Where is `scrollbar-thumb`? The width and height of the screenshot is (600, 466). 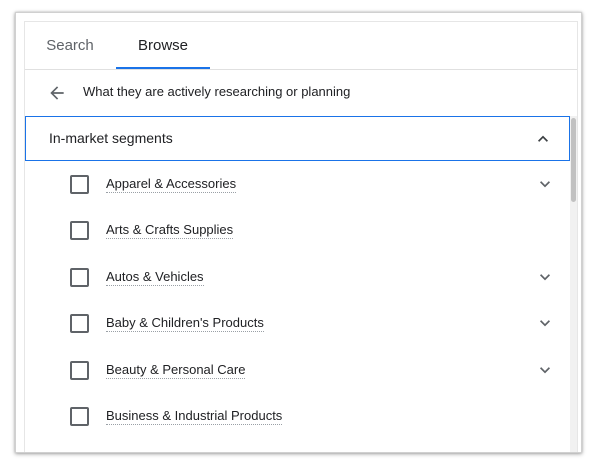 scrollbar-thumb is located at coordinates (573, 160).